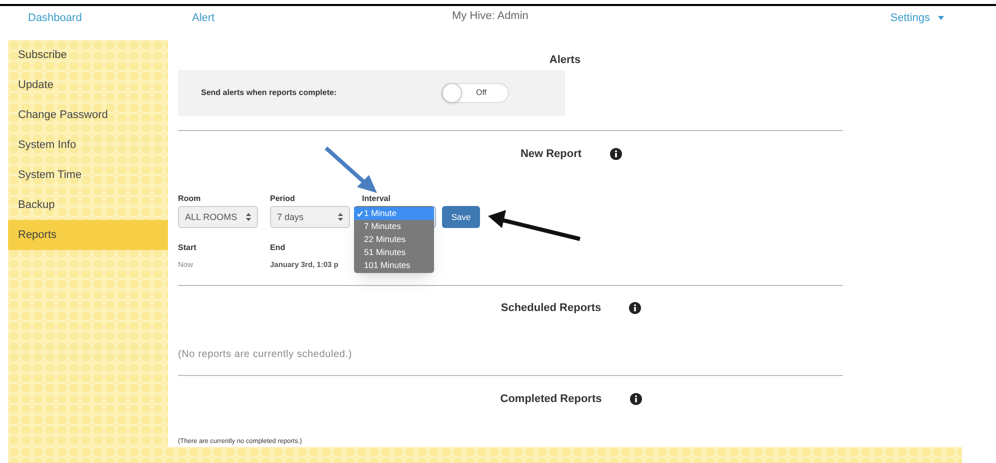 The image size is (996, 463). Describe the element at coordinates (278, 248) in the screenshot. I see `field-label: End` at that location.